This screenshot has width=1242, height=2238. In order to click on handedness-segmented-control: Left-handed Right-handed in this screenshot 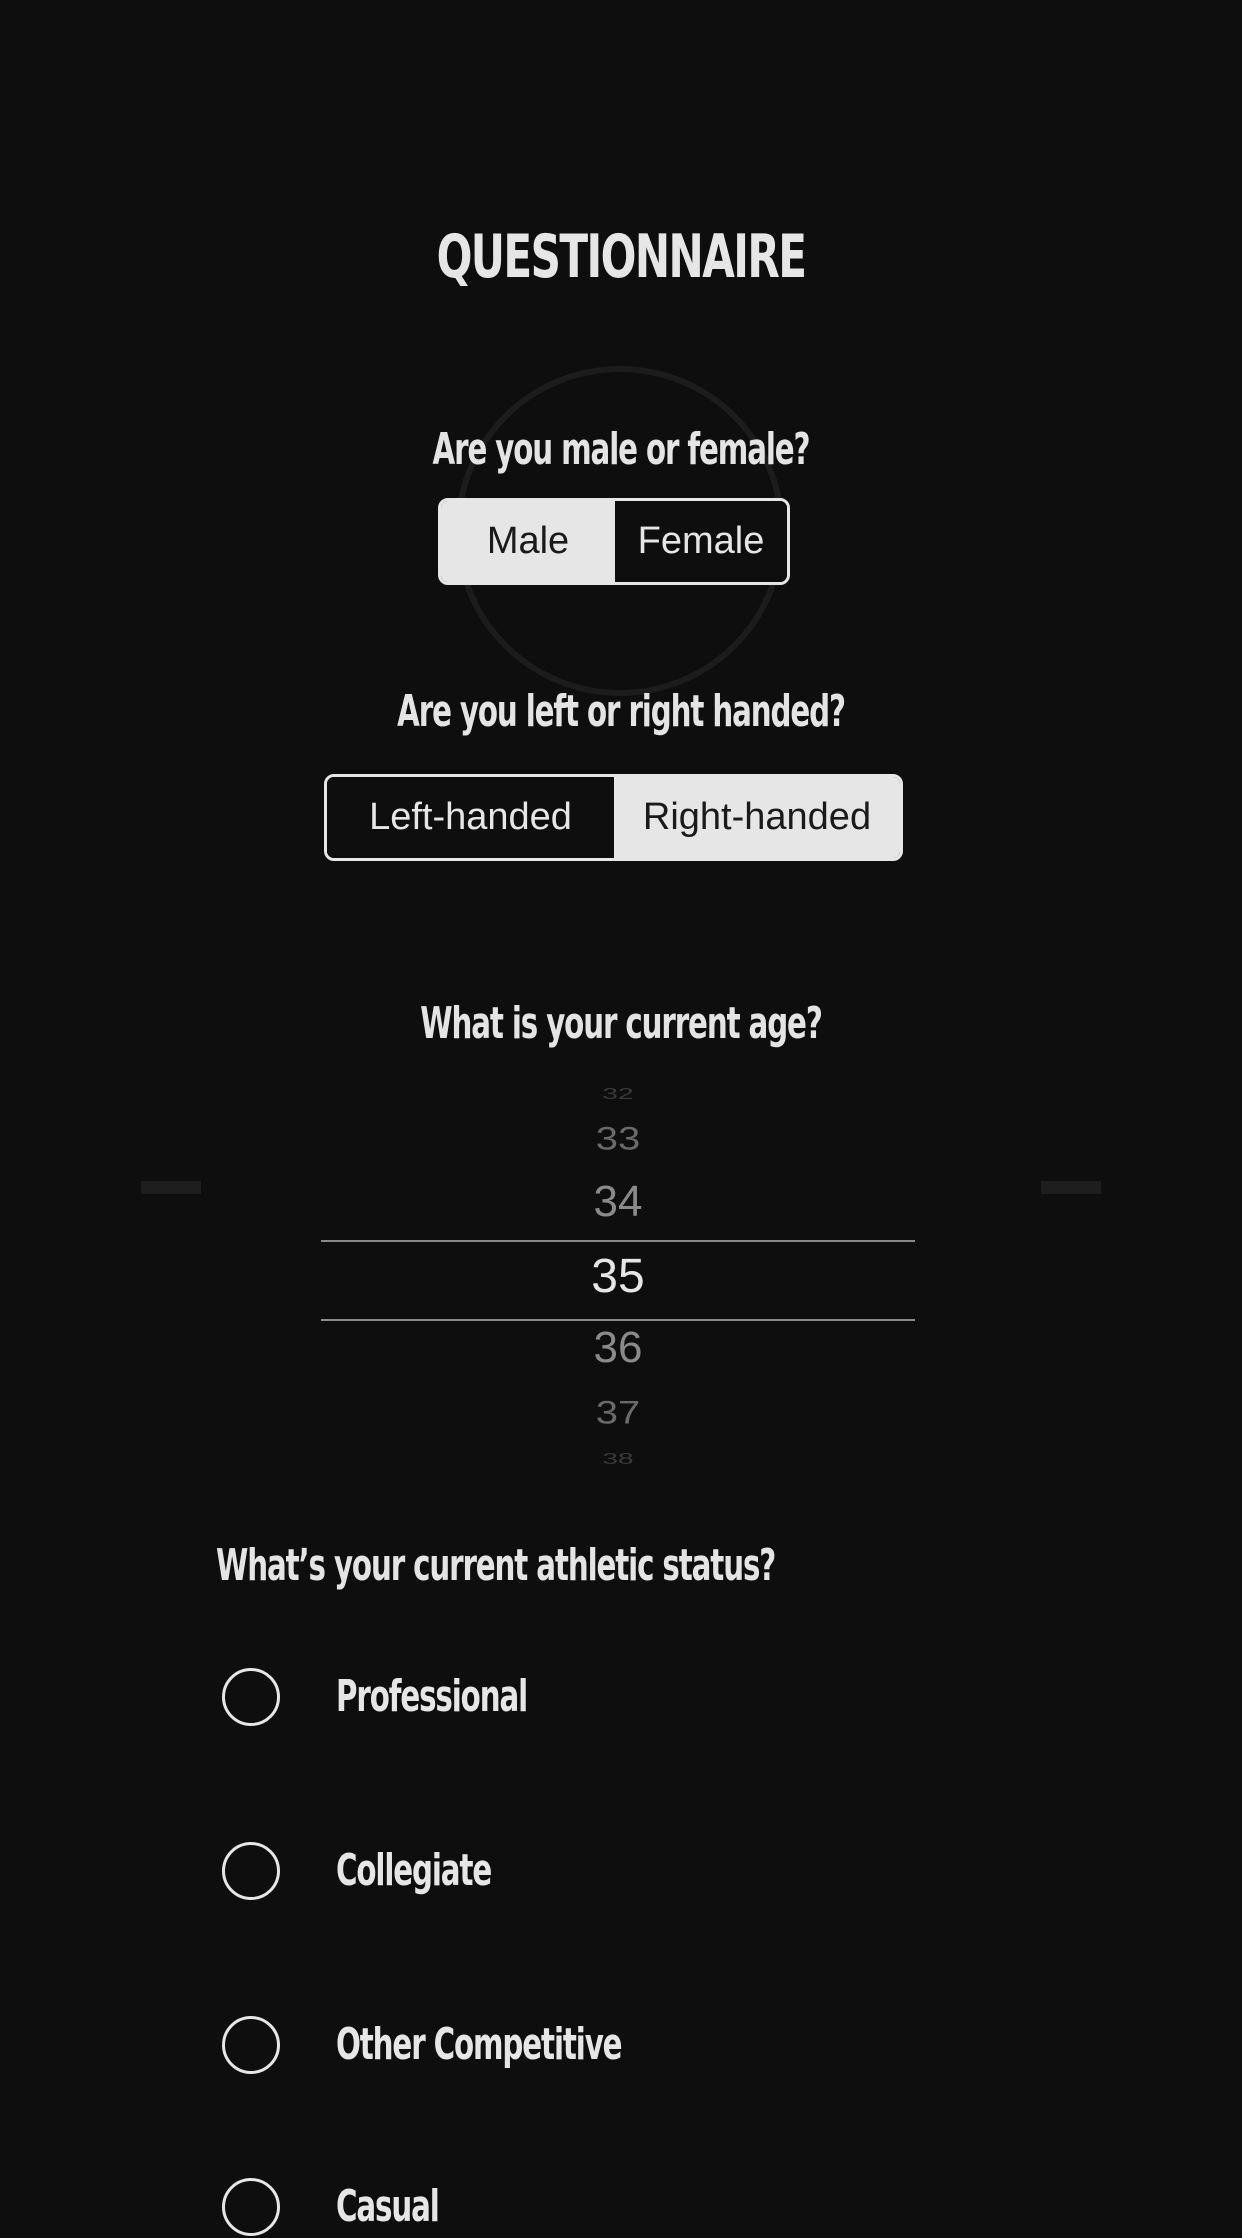, I will do `click(613, 817)`.